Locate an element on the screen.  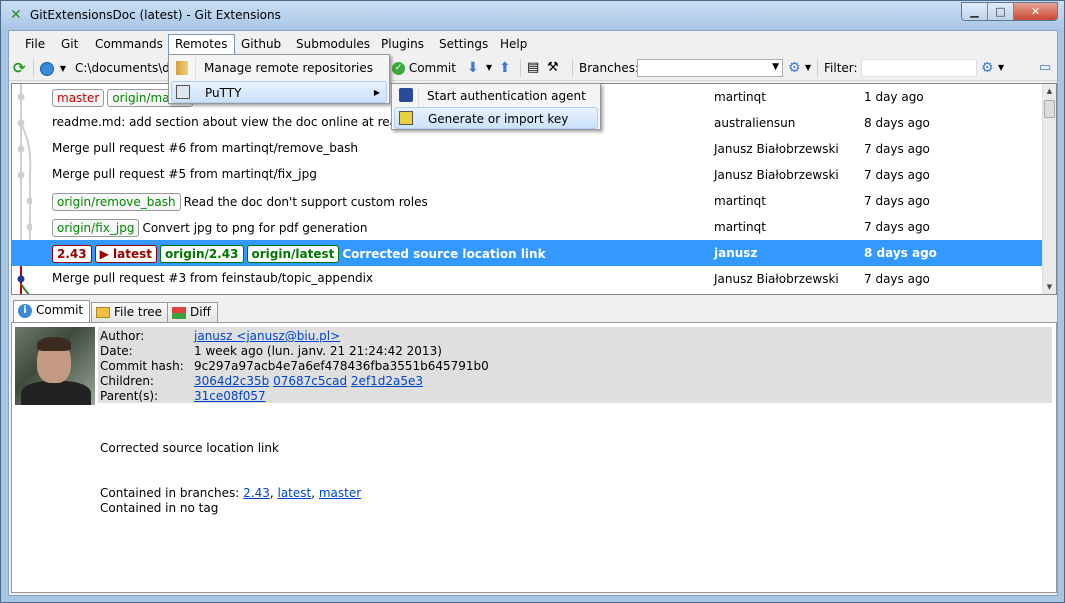
commit-hash-label: Commit hash: is located at coordinates (142, 366).